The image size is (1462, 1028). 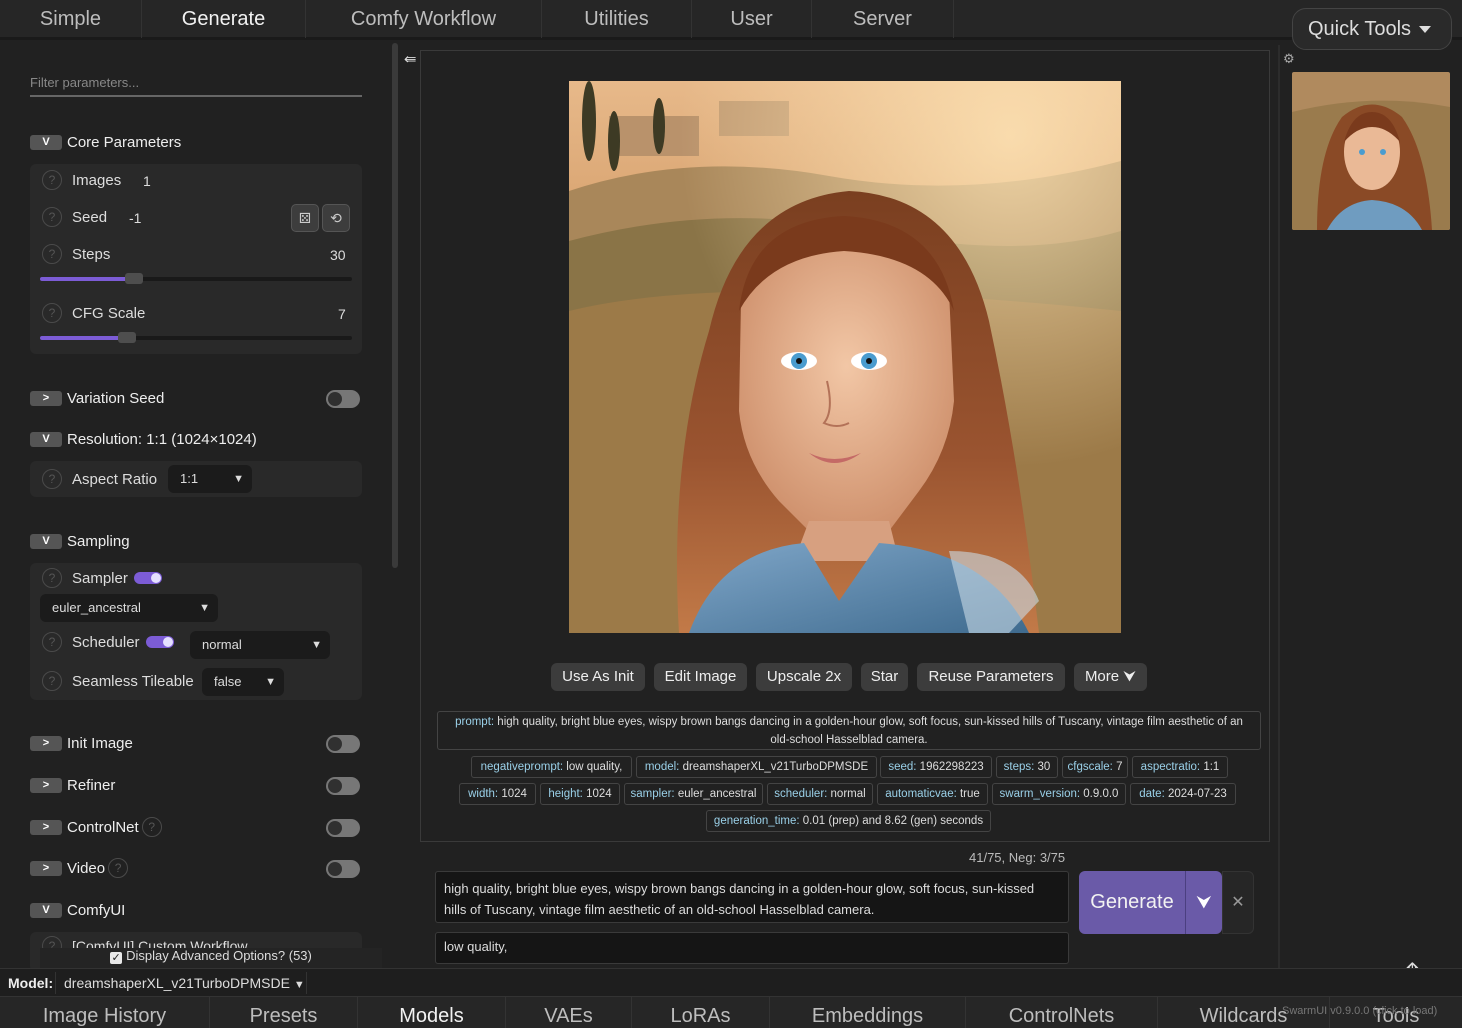 I want to click on panel-divider, so click(x=1279, y=506).